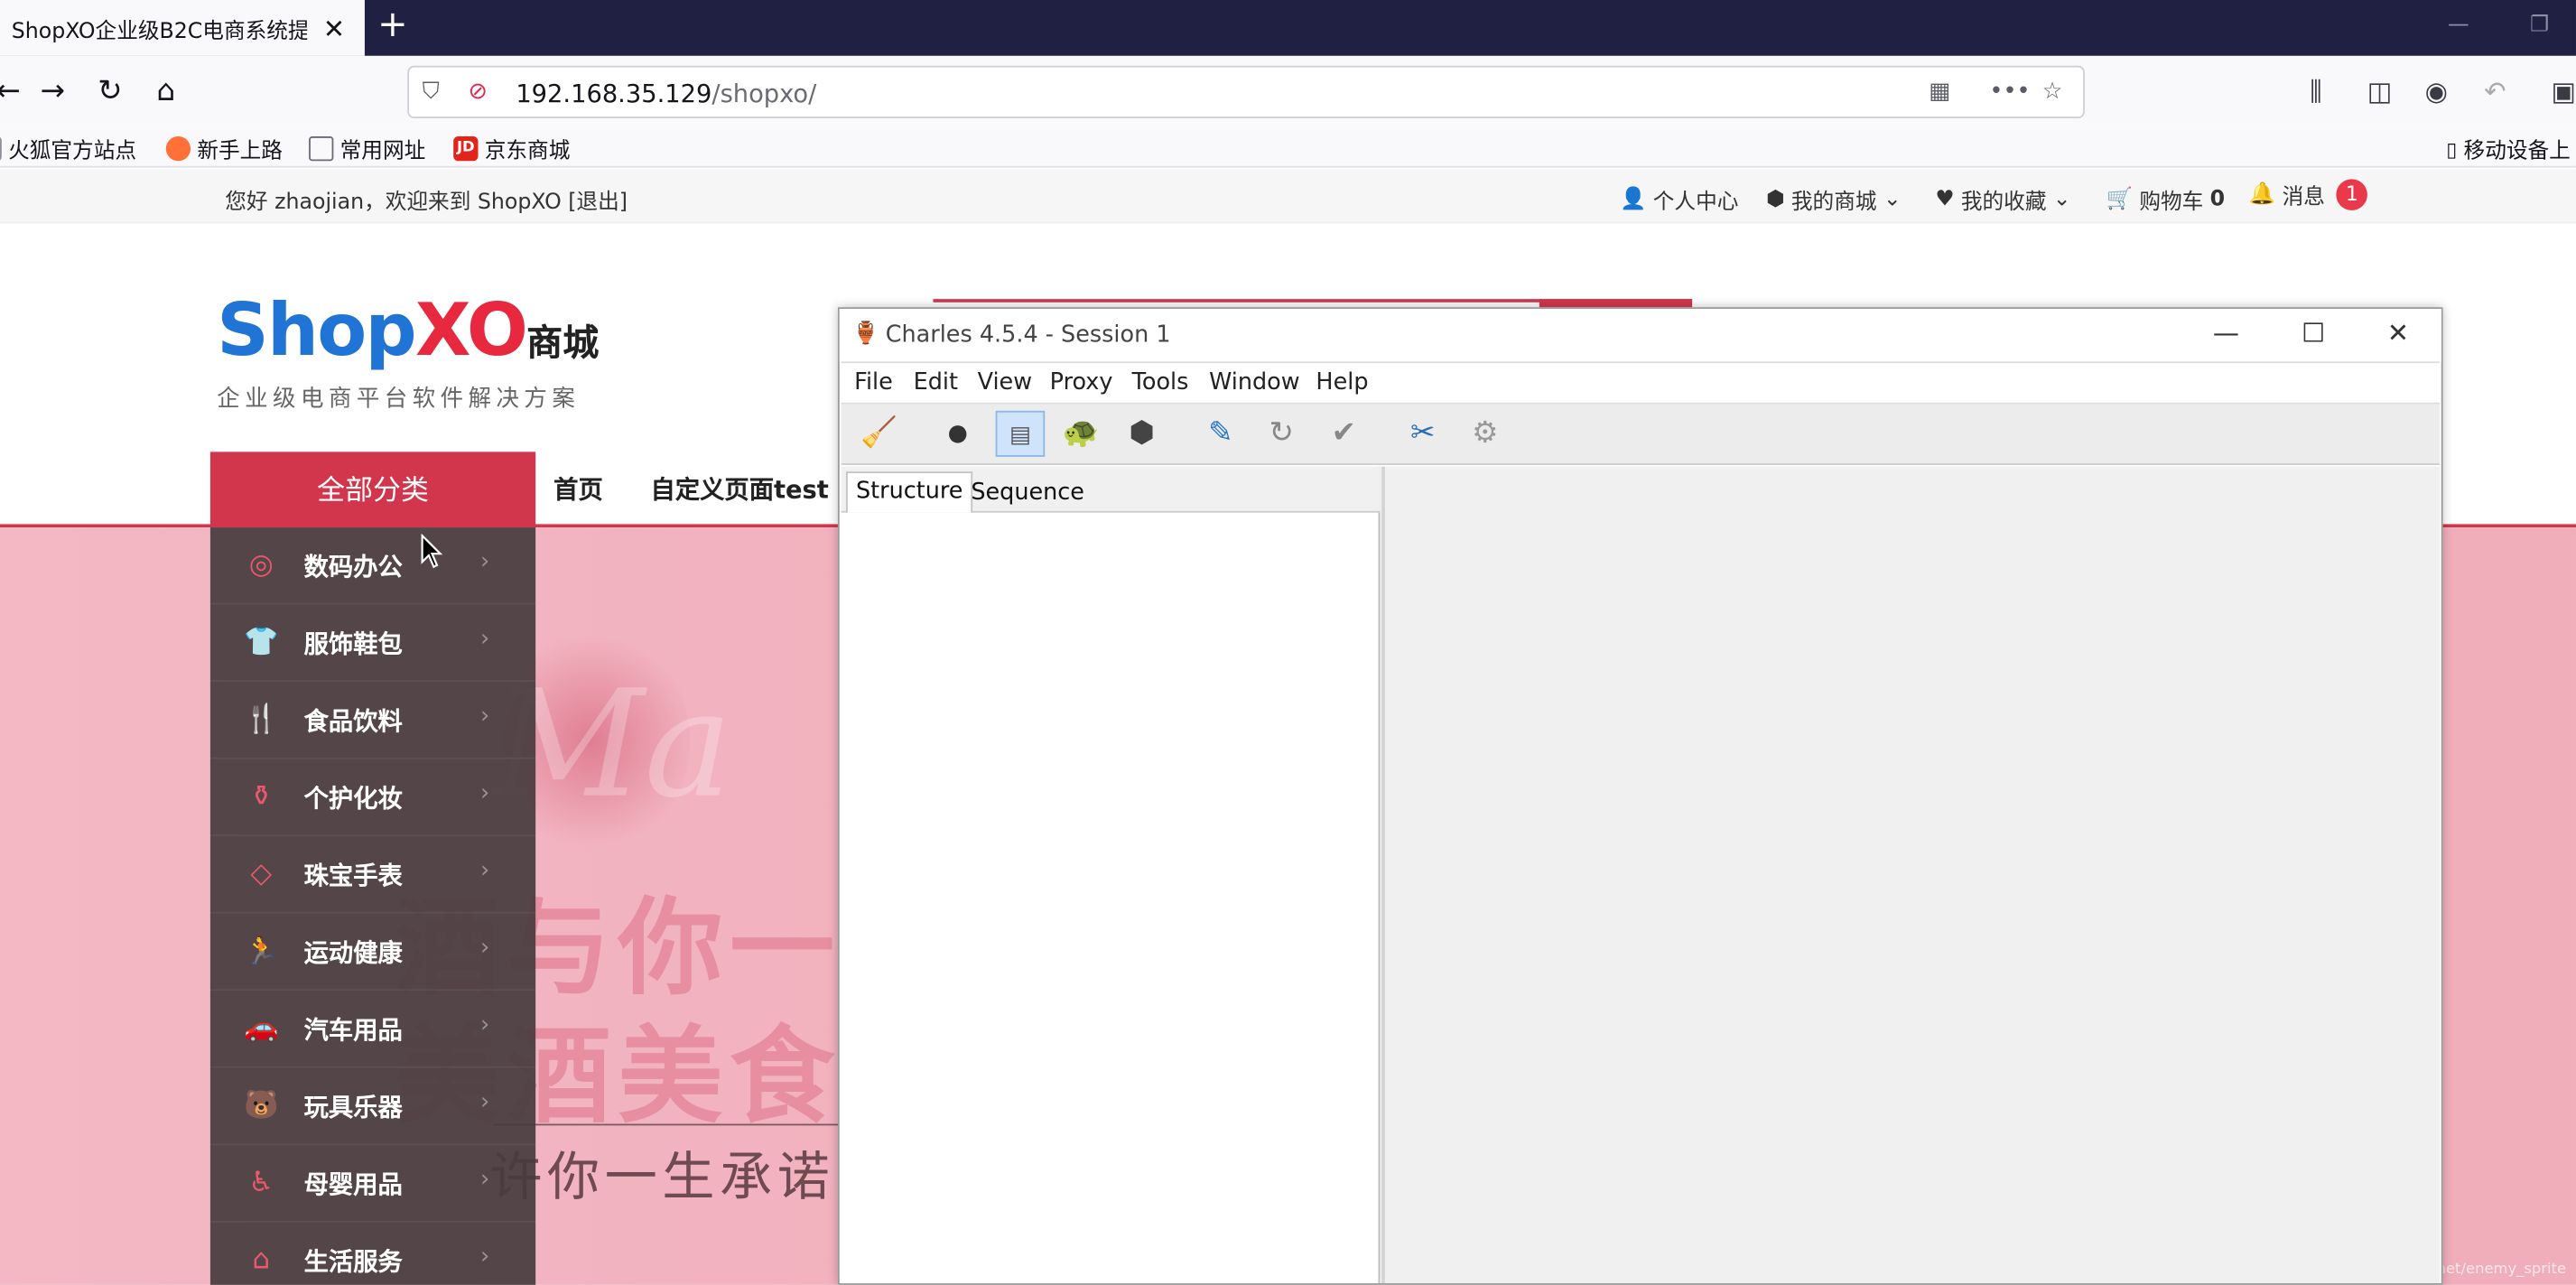 The image size is (2576, 1285). I want to click on charles-tree-pane: Structure Sequence, so click(1111, 875).